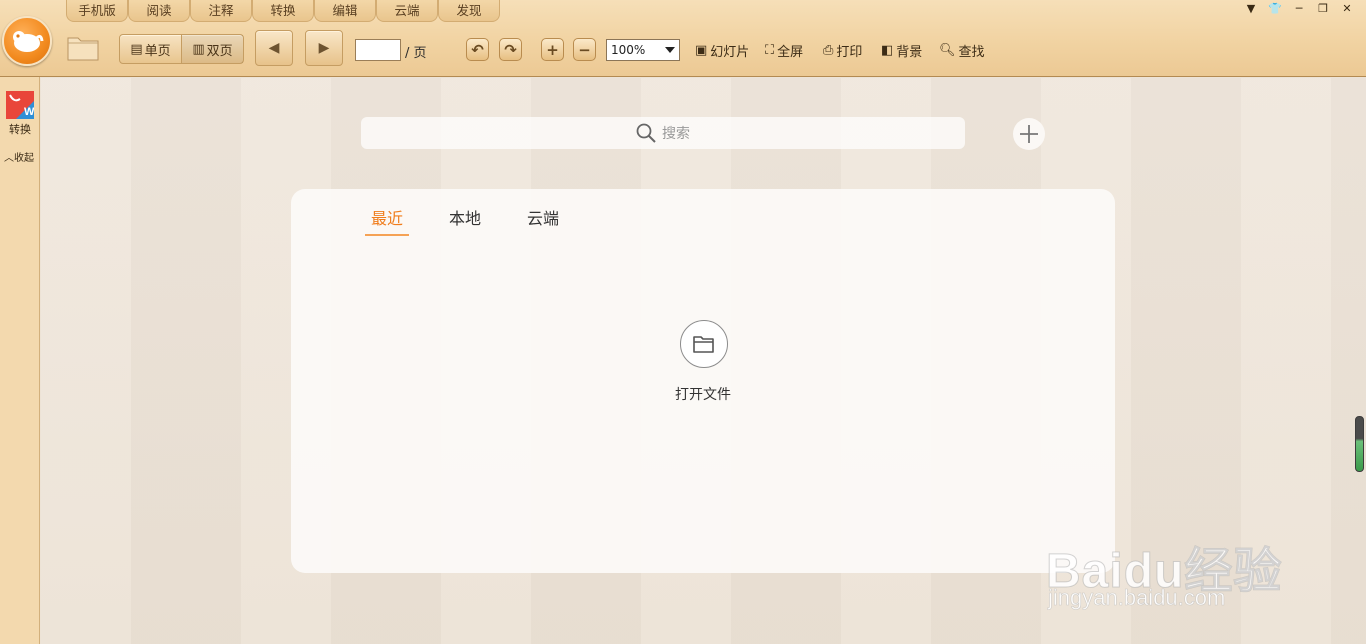 The width and height of the screenshot is (1366, 644). I want to click on scrollbar-thumb, so click(1359, 444).